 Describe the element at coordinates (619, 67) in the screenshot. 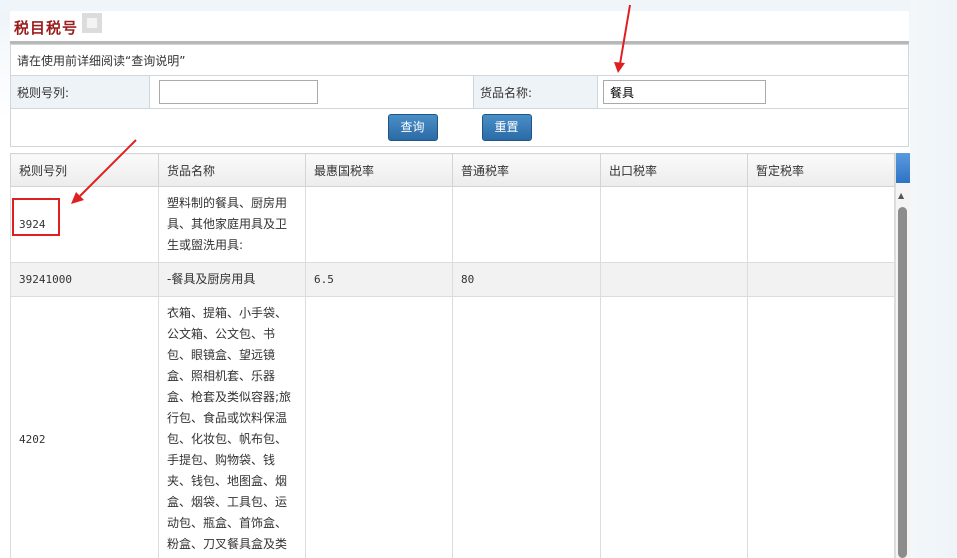

I see `annotation-arrowhead-top` at that location.